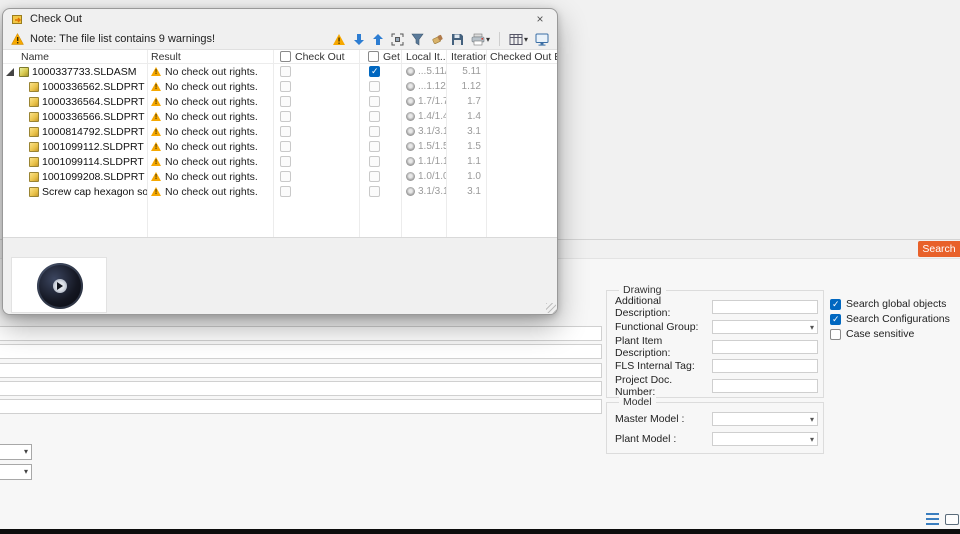 This screenshot has width=960, height=534. I want to click on file-name: 1001099208.SLDPRT, so click(93, 176).